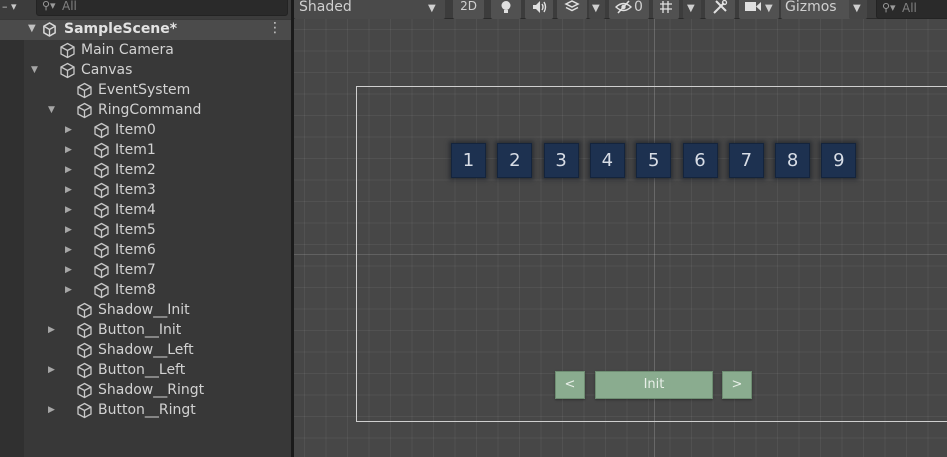 This screenshot has width=947, height=457. Describe the element at coordinates (275, 28) in the screenshot. I see `more-options-icon: ⋮` at that location.